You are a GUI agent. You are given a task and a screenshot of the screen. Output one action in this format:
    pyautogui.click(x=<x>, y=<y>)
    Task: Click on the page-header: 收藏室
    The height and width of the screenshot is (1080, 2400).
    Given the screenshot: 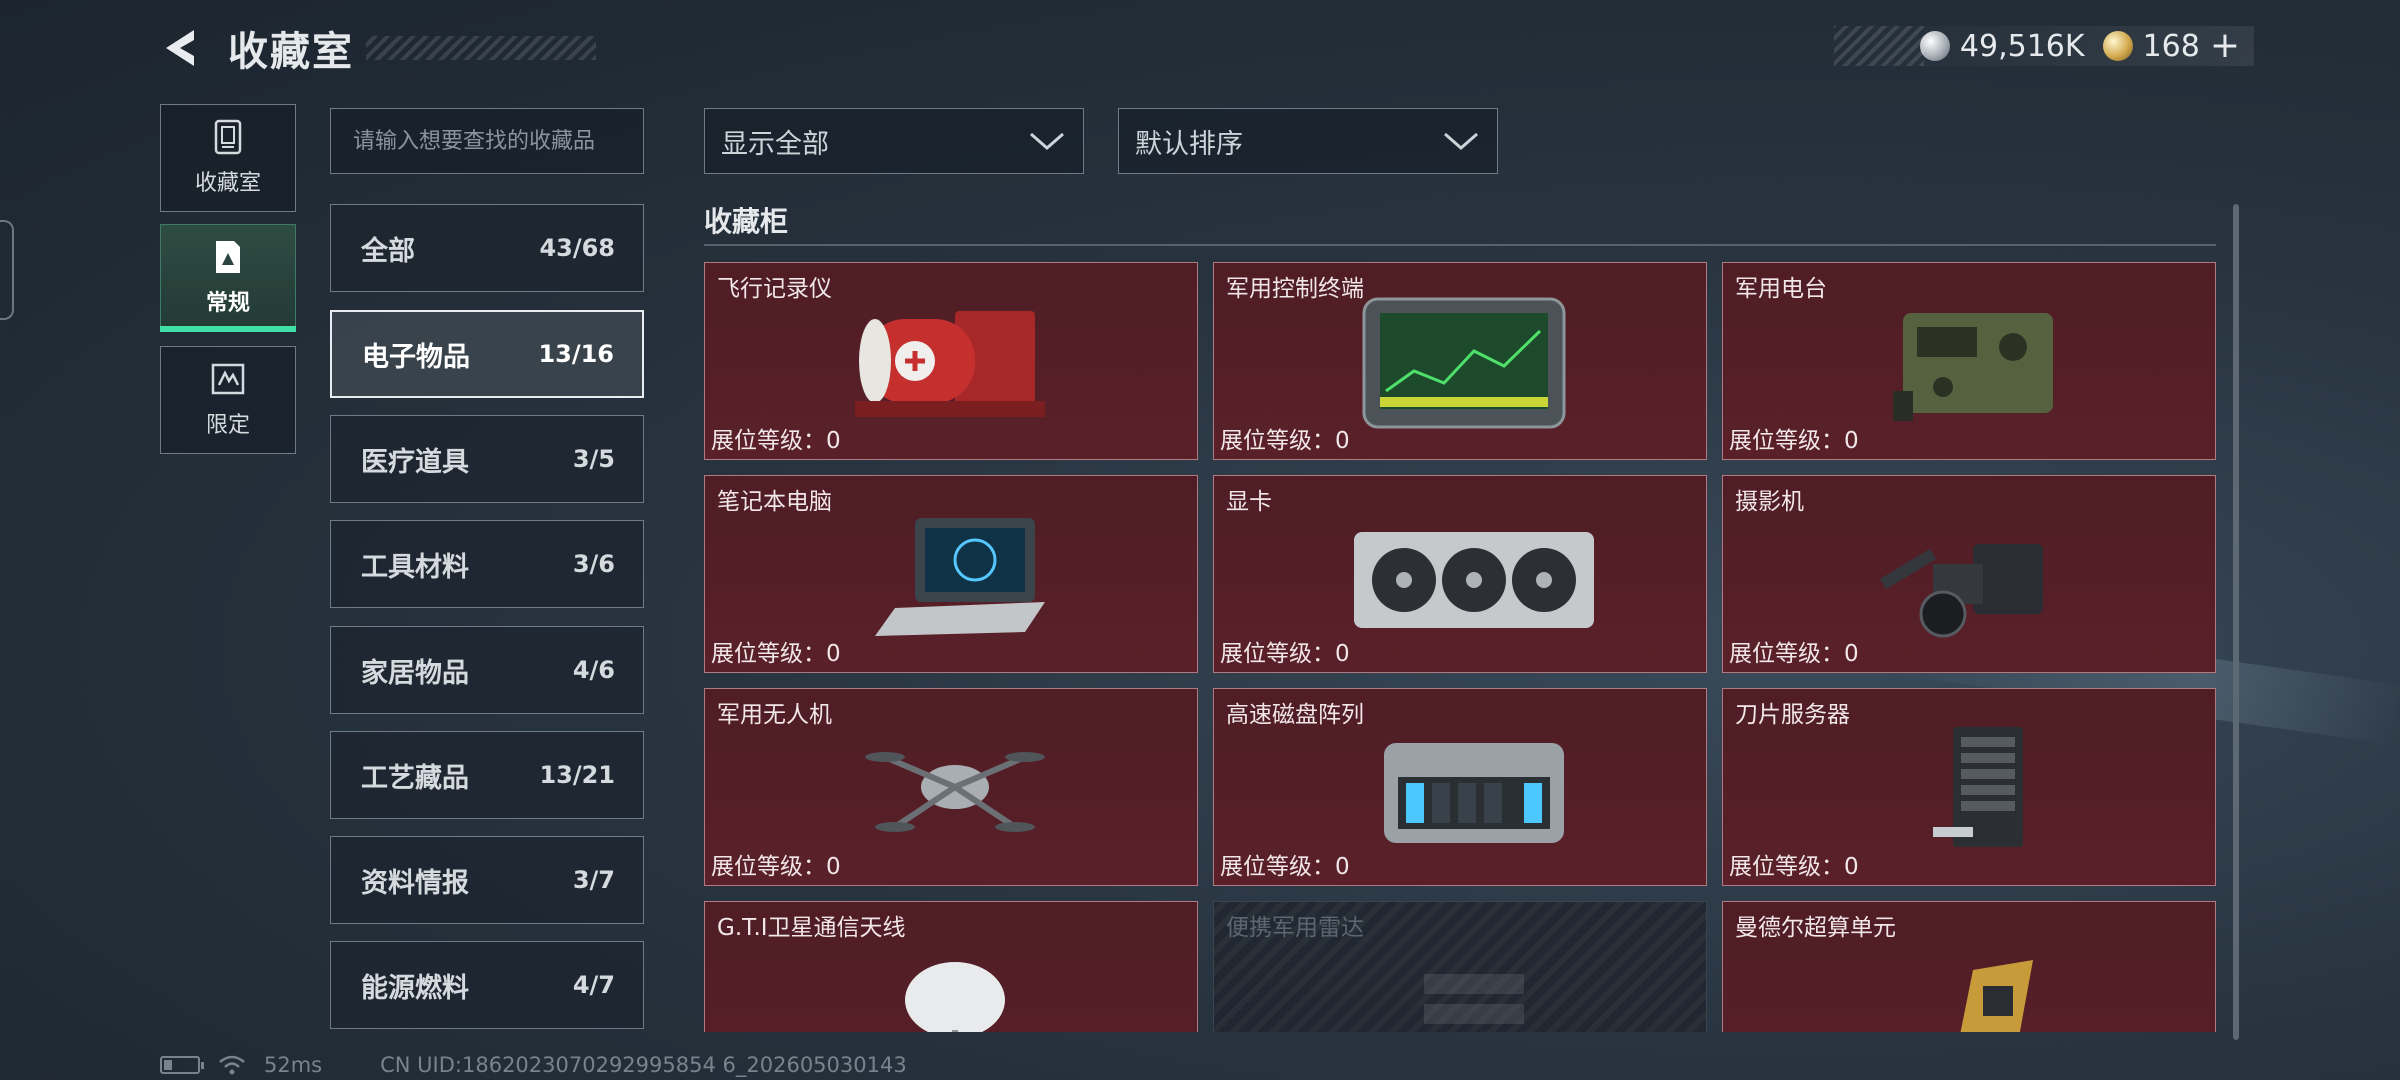 What is the action you would take?
    pyautogui.click(x=378, y=48)
    